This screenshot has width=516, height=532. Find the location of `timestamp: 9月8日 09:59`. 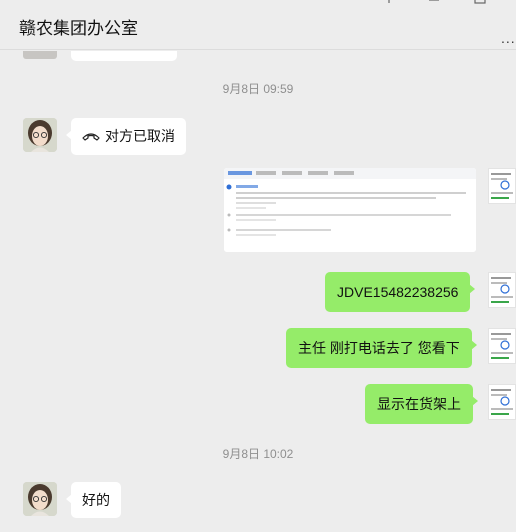

timestamp: 9月8日 09:59 is located at coordinates (258, 89).